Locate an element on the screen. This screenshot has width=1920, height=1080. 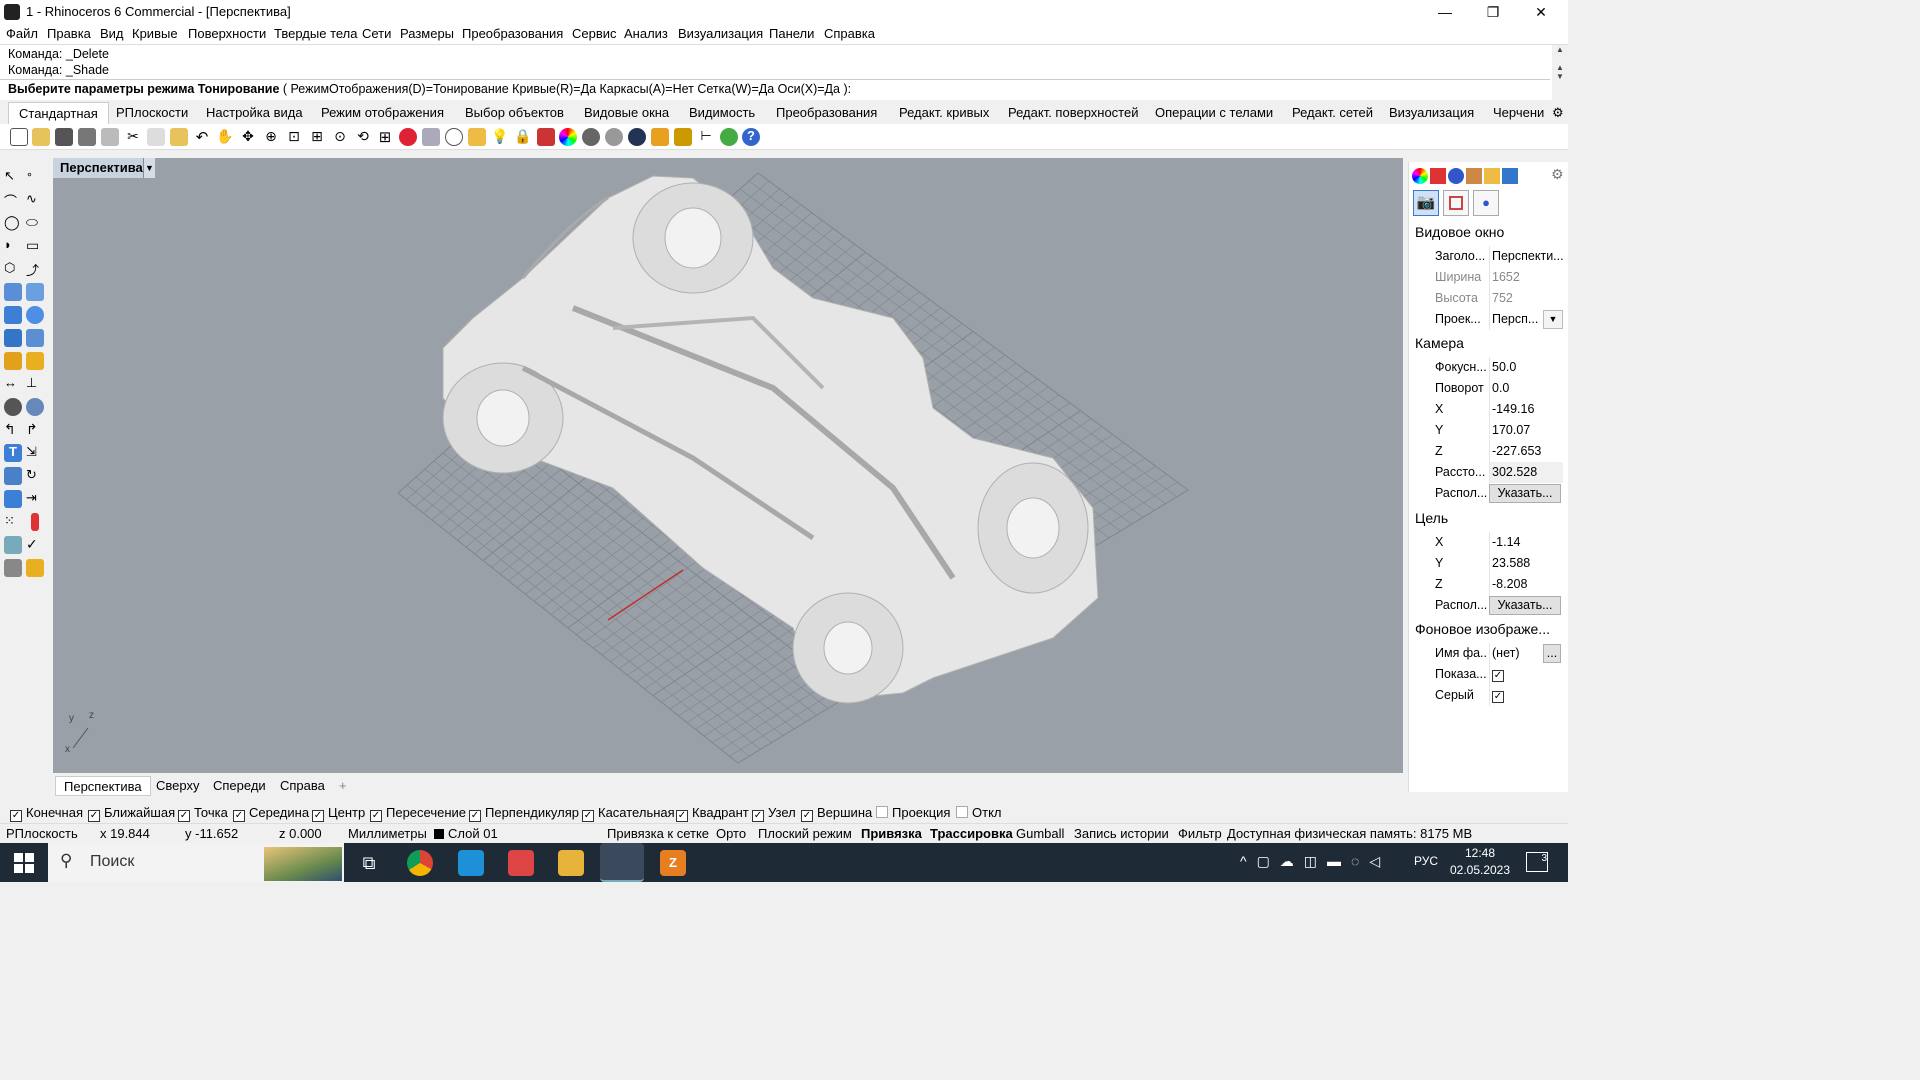
target-y-field: 23.588 is located at coordinates (1526, 563).